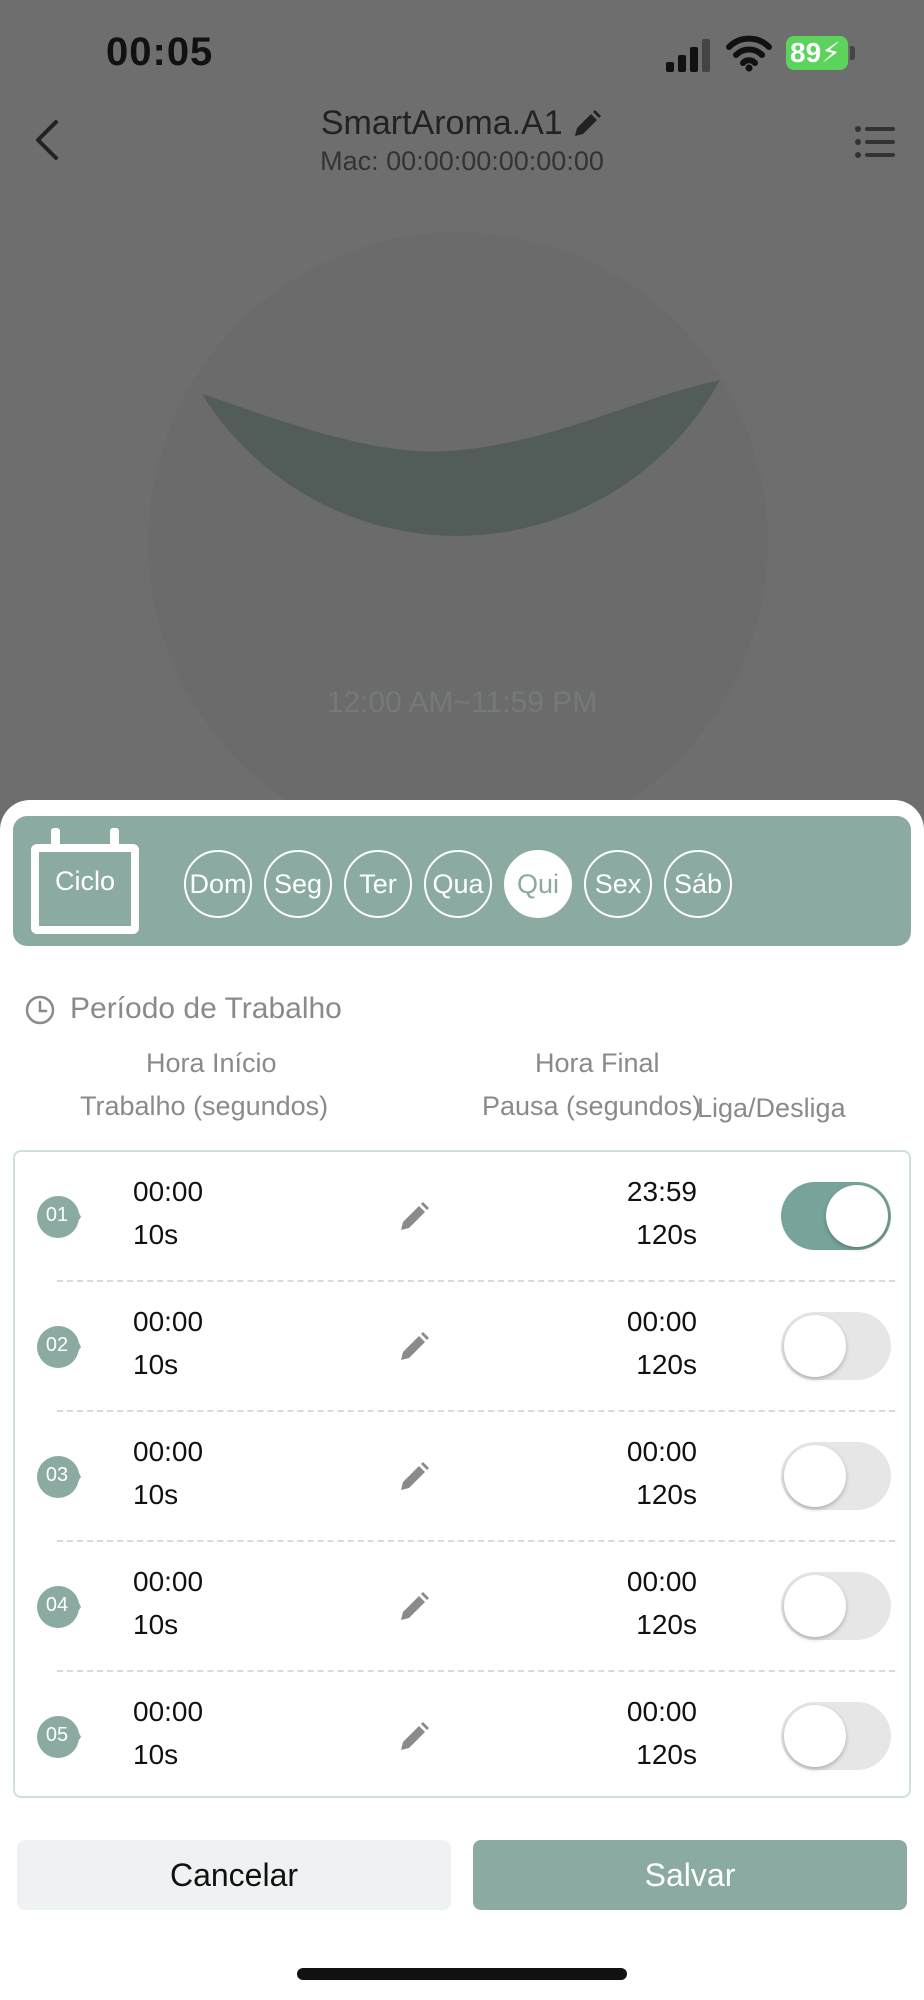 Image resolution: width=924 pixels, height=2000 pixels. What do you see at coordinates (462, 1347) in the screenshot?
I see `period-row: 02 00:00 10s 00:00 120s` at bounding box center [462, 1347].